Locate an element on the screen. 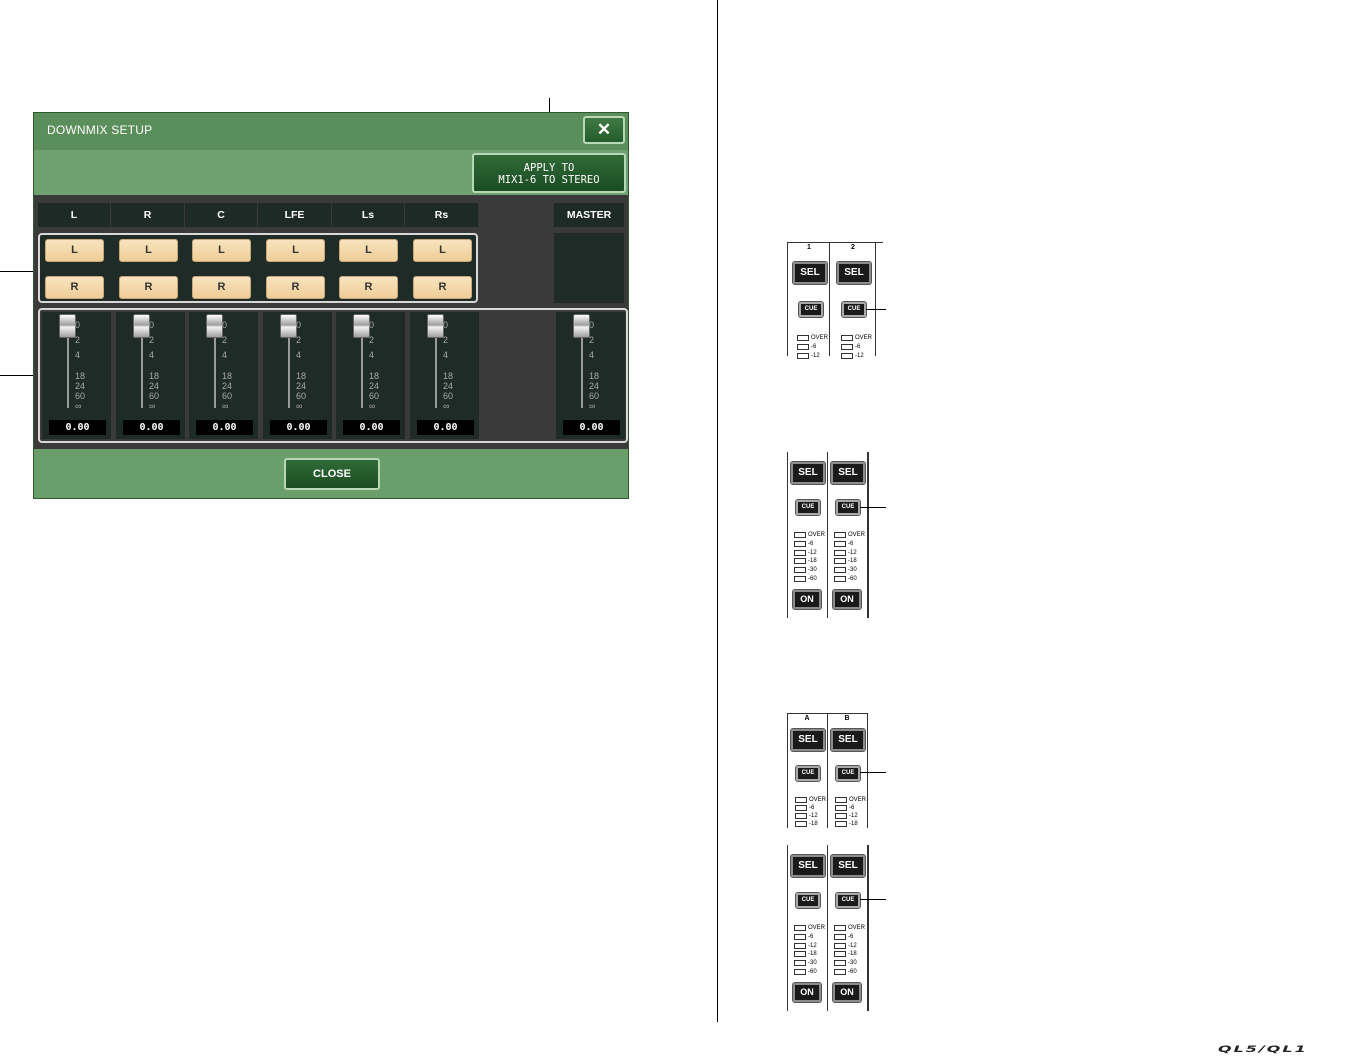 The height and width of the screenshot is (1061, 1350). routing-button-group: L R L R L R L R L R L R is located at coordinates (258, 268).